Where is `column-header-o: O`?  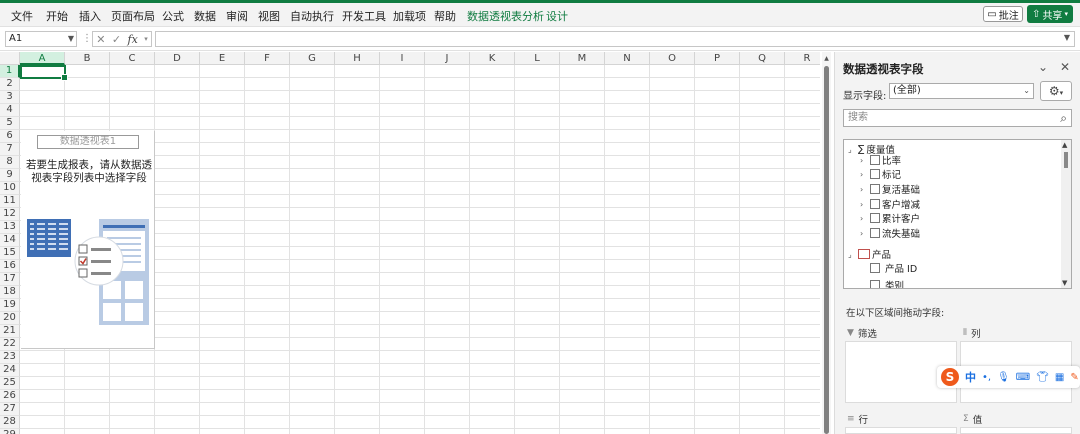 column-header-o: O is located at coordinates (672, 58).